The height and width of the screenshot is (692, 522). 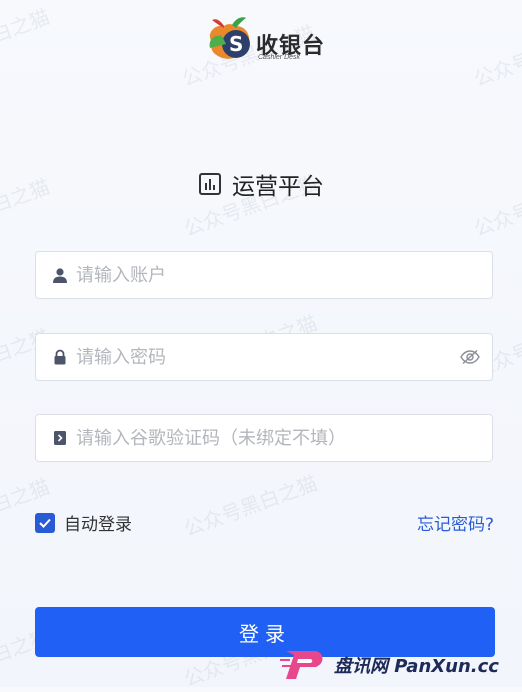 I want to click on auto-login-checkbox, so click(x=45, y=522).